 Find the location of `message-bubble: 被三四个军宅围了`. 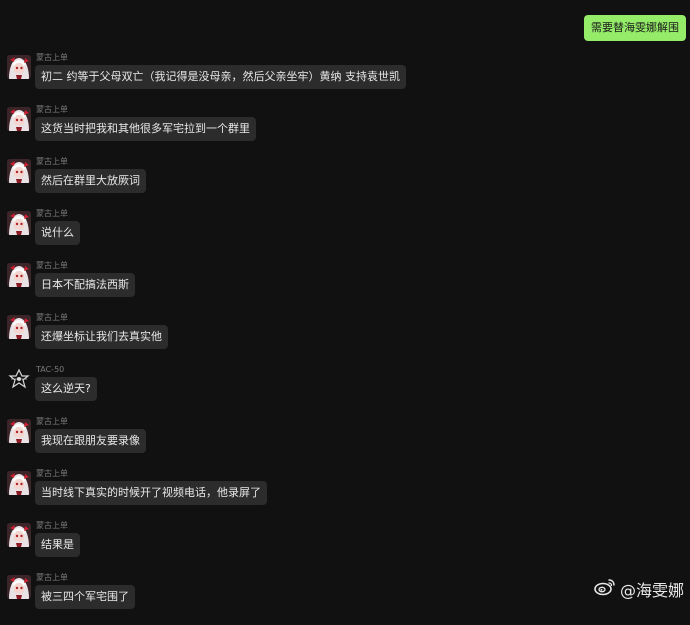

message-bubble: 被三四个军宅围了 is located at coordinates (85, 597).